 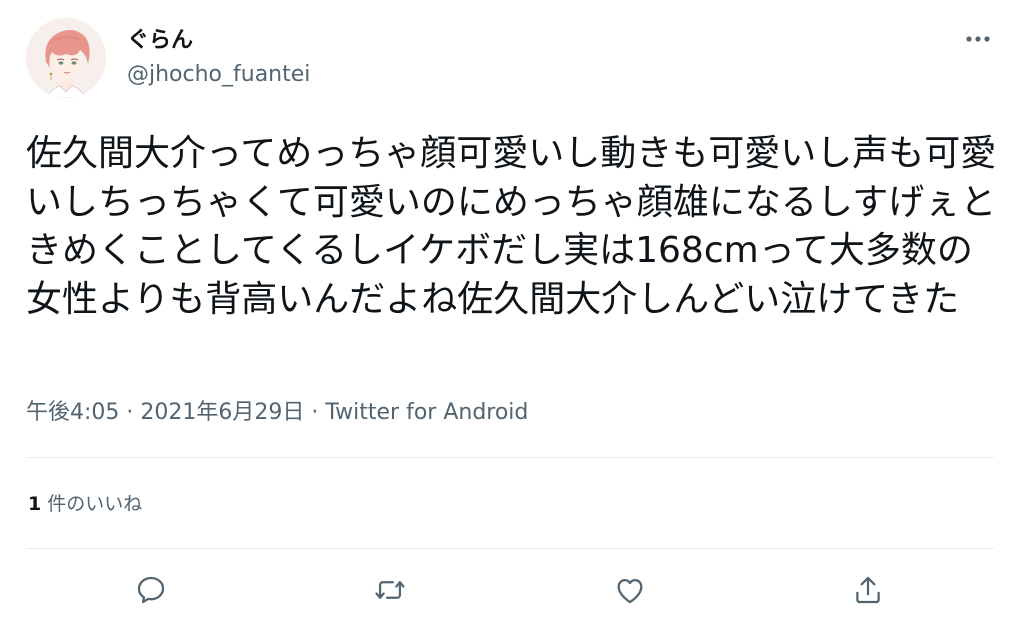 I want to click on heart-icon, so click(x=630, y=591).